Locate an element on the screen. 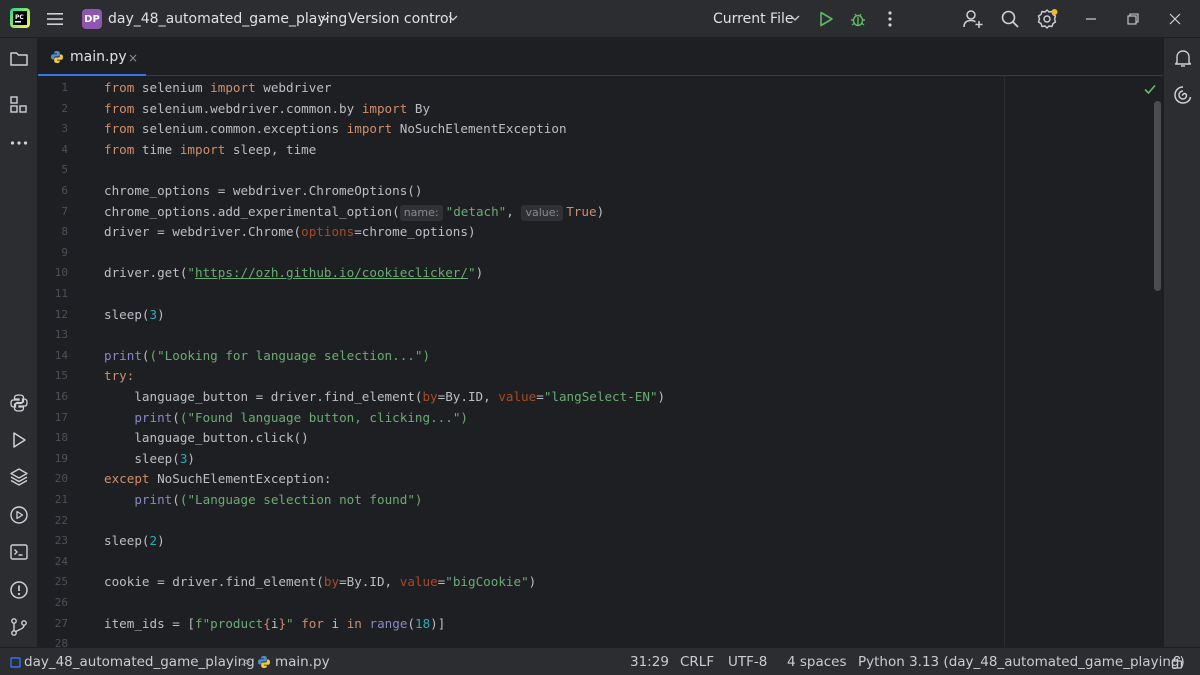 This screenshot has width=1200, height=675. terminal-icon is located at coordinates (19, 552).